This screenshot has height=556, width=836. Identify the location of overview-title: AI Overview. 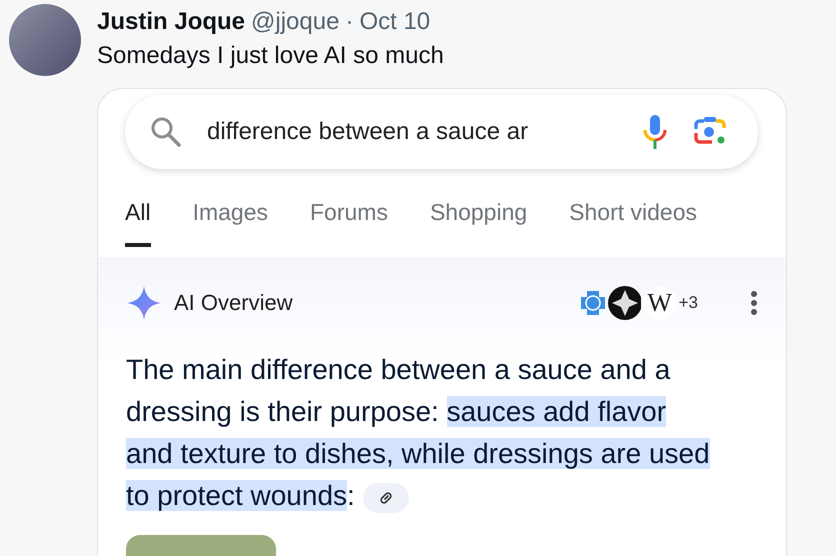
(233, 303).